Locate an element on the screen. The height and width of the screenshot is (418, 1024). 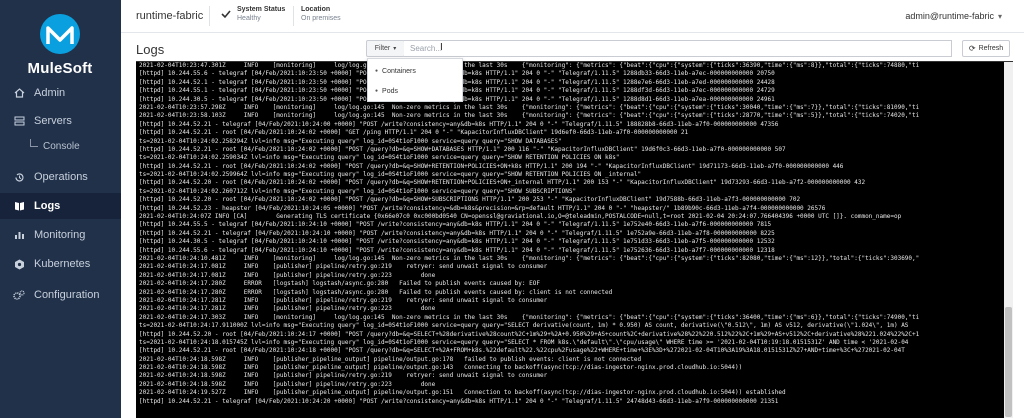
home-icon is located at coordinates (19, 93).